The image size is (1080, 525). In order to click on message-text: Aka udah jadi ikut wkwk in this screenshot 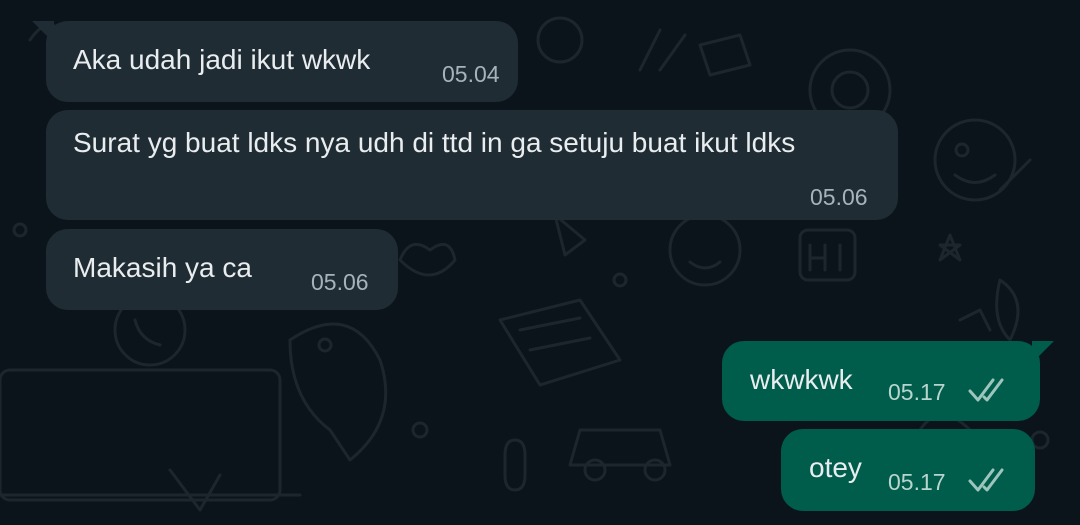, I will do `click(222, 59)`.